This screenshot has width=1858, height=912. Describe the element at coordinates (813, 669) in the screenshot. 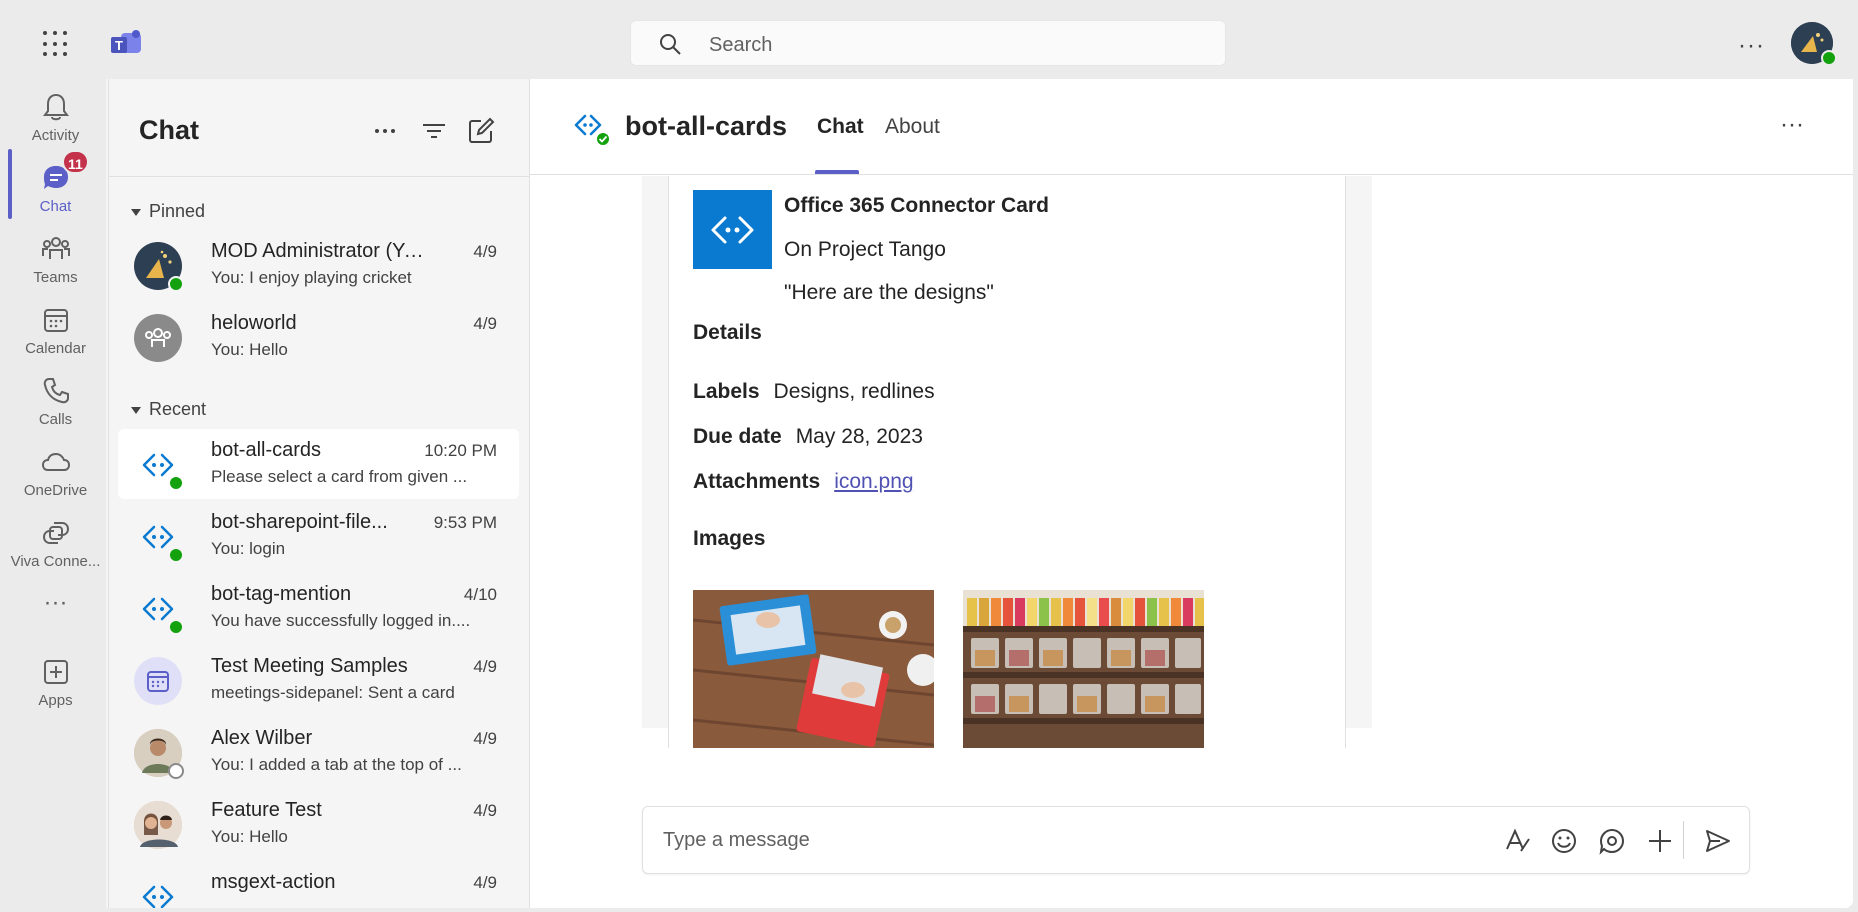

I see `card-image-laptops` at that location.